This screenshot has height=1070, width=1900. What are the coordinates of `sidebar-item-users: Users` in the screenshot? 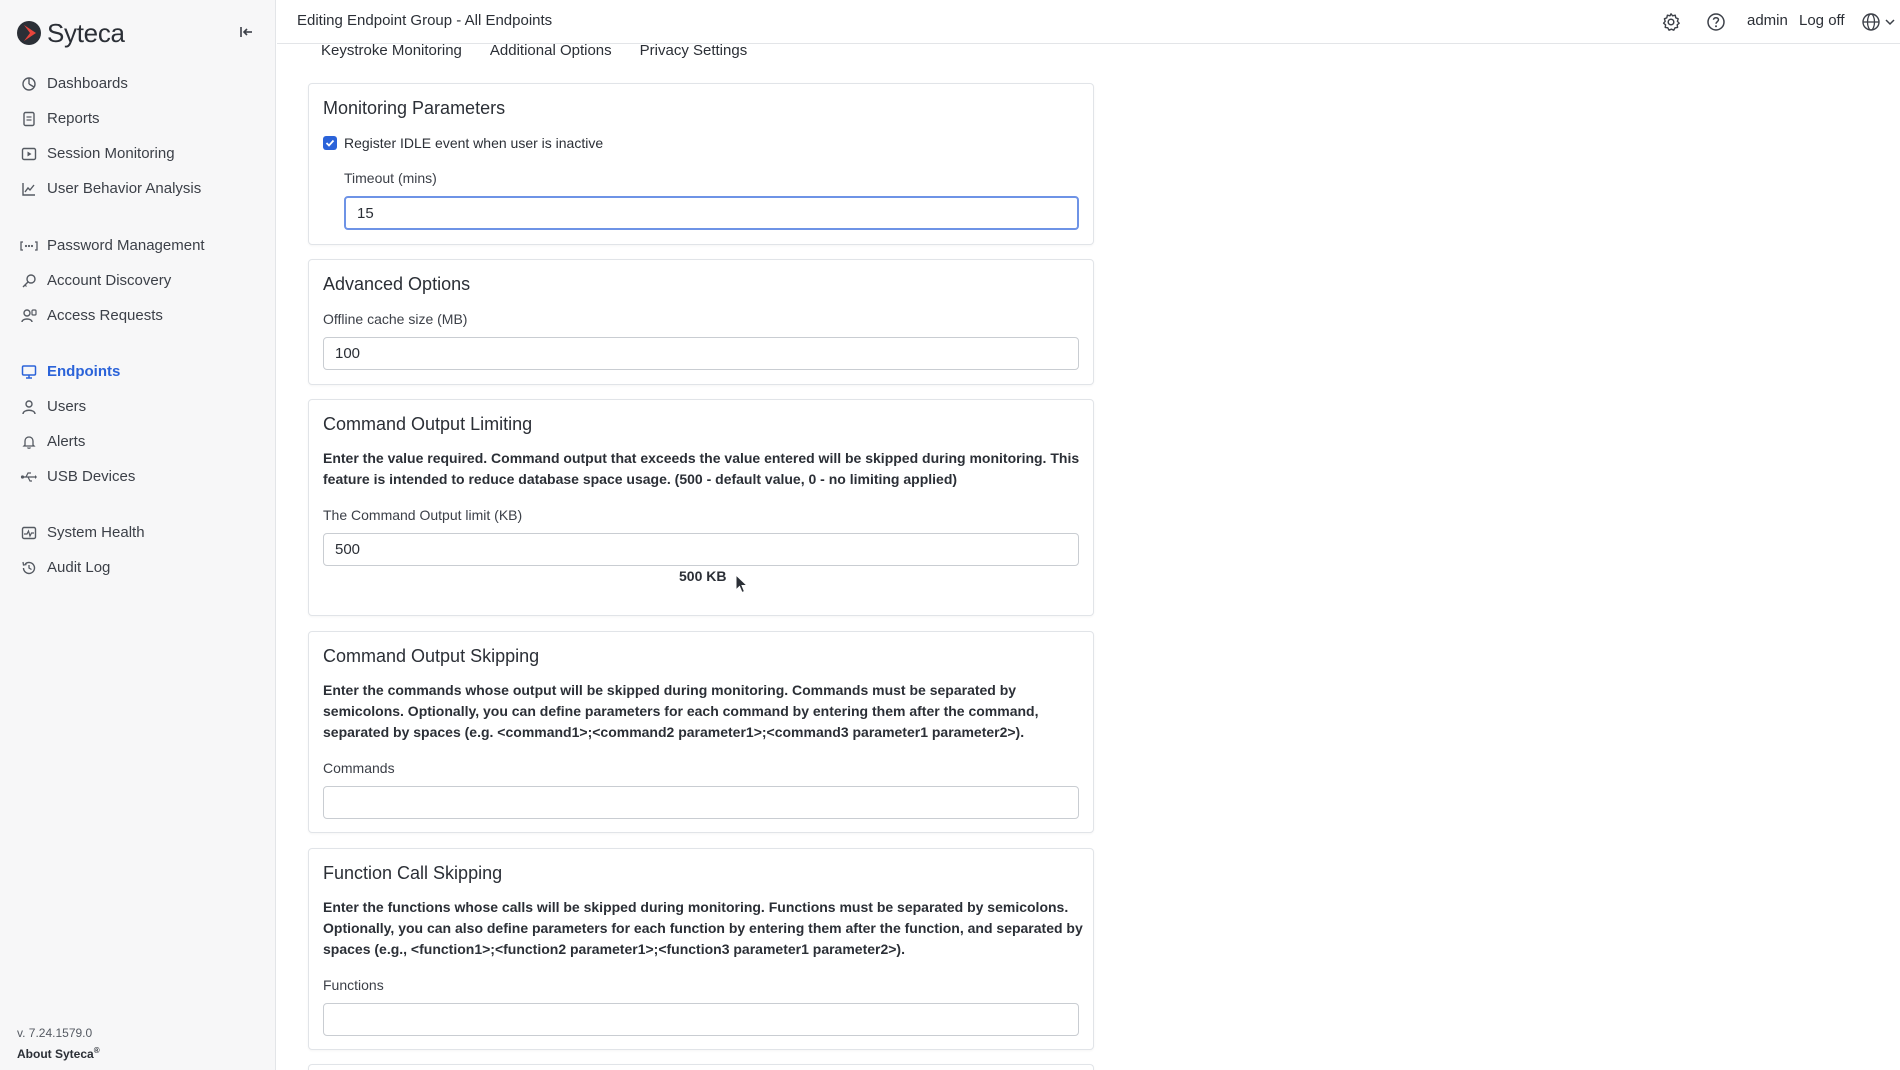 It's located at (138, 406).